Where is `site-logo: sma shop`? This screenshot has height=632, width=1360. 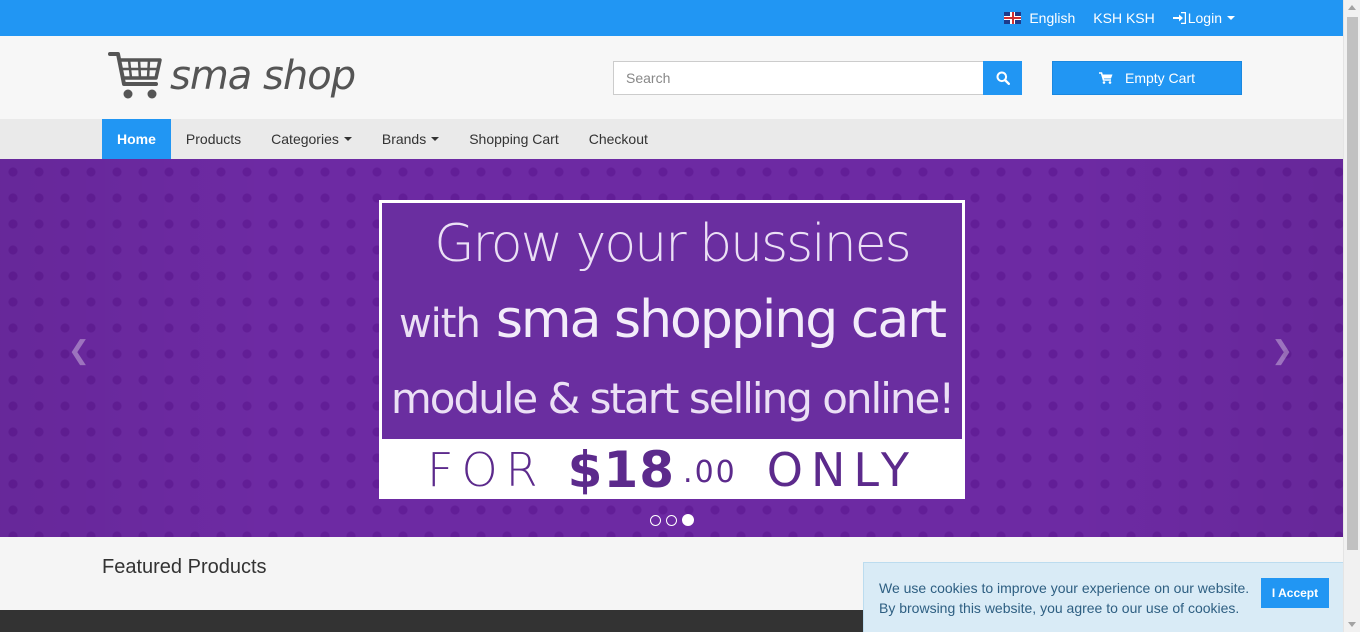
site-logo: sma shop is located at coordinates (232, 76).